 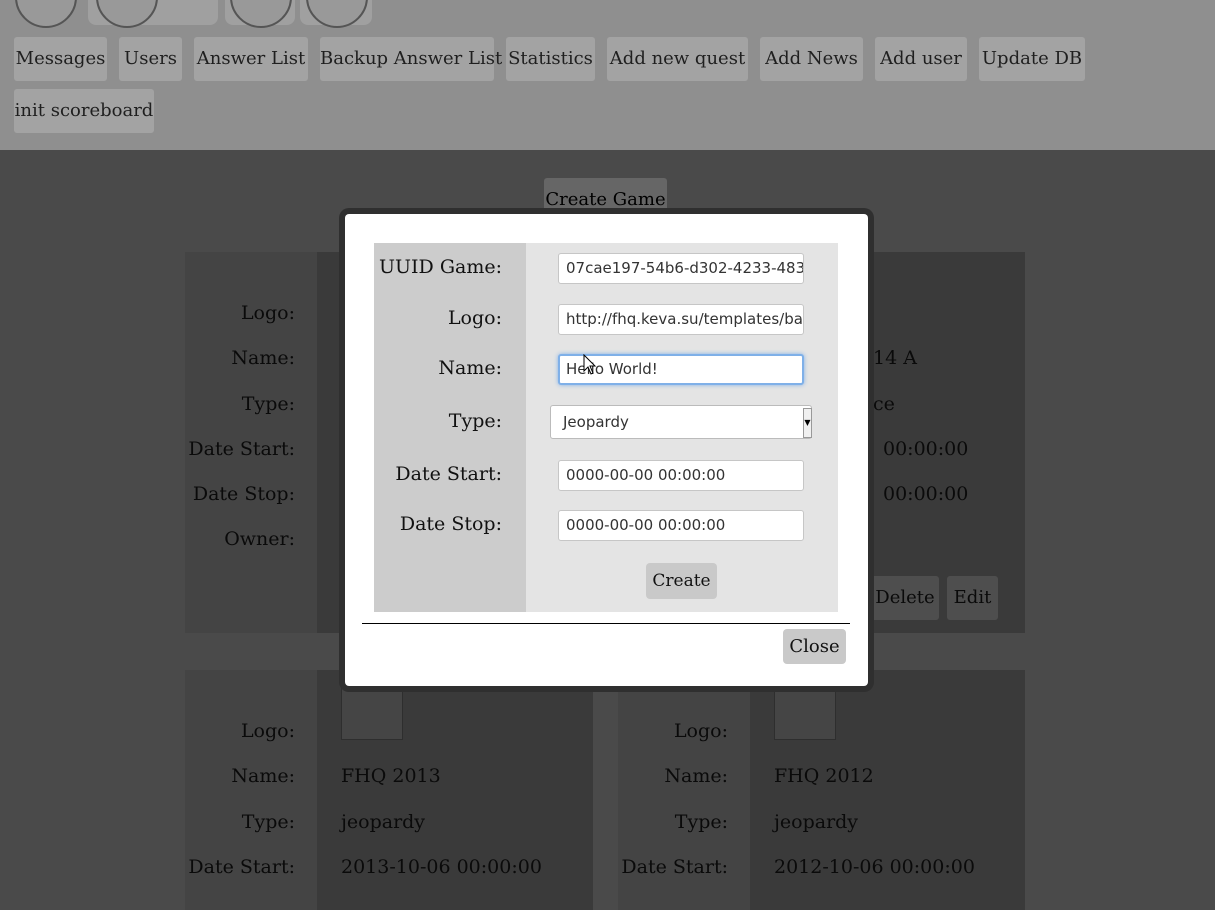 What do you see at coordinates (905, 598) in the screenshot?
I see `delete-button: Delete` at bounding box center [905, 598].